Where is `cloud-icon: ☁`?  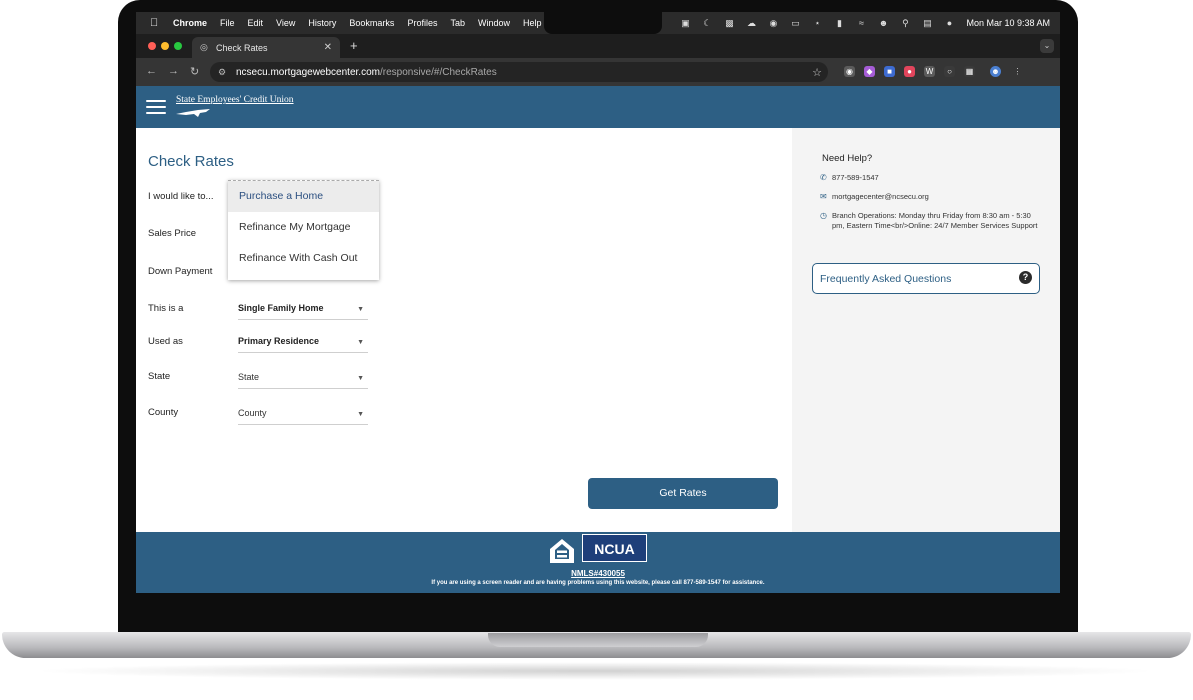 cloud-icon: ☁ is located at coordinates (751, 23).